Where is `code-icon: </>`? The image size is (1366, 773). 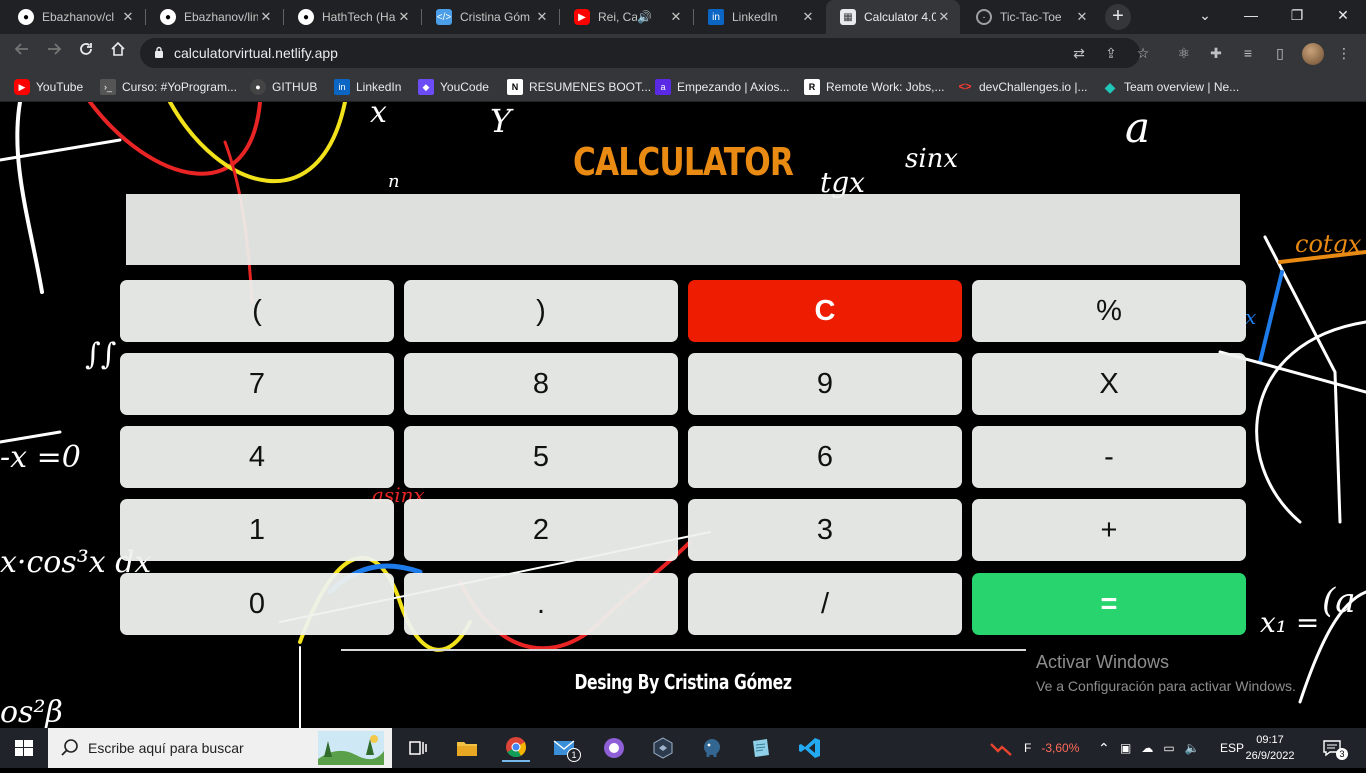
code-icon: </> is located at coordinates (444, 17).